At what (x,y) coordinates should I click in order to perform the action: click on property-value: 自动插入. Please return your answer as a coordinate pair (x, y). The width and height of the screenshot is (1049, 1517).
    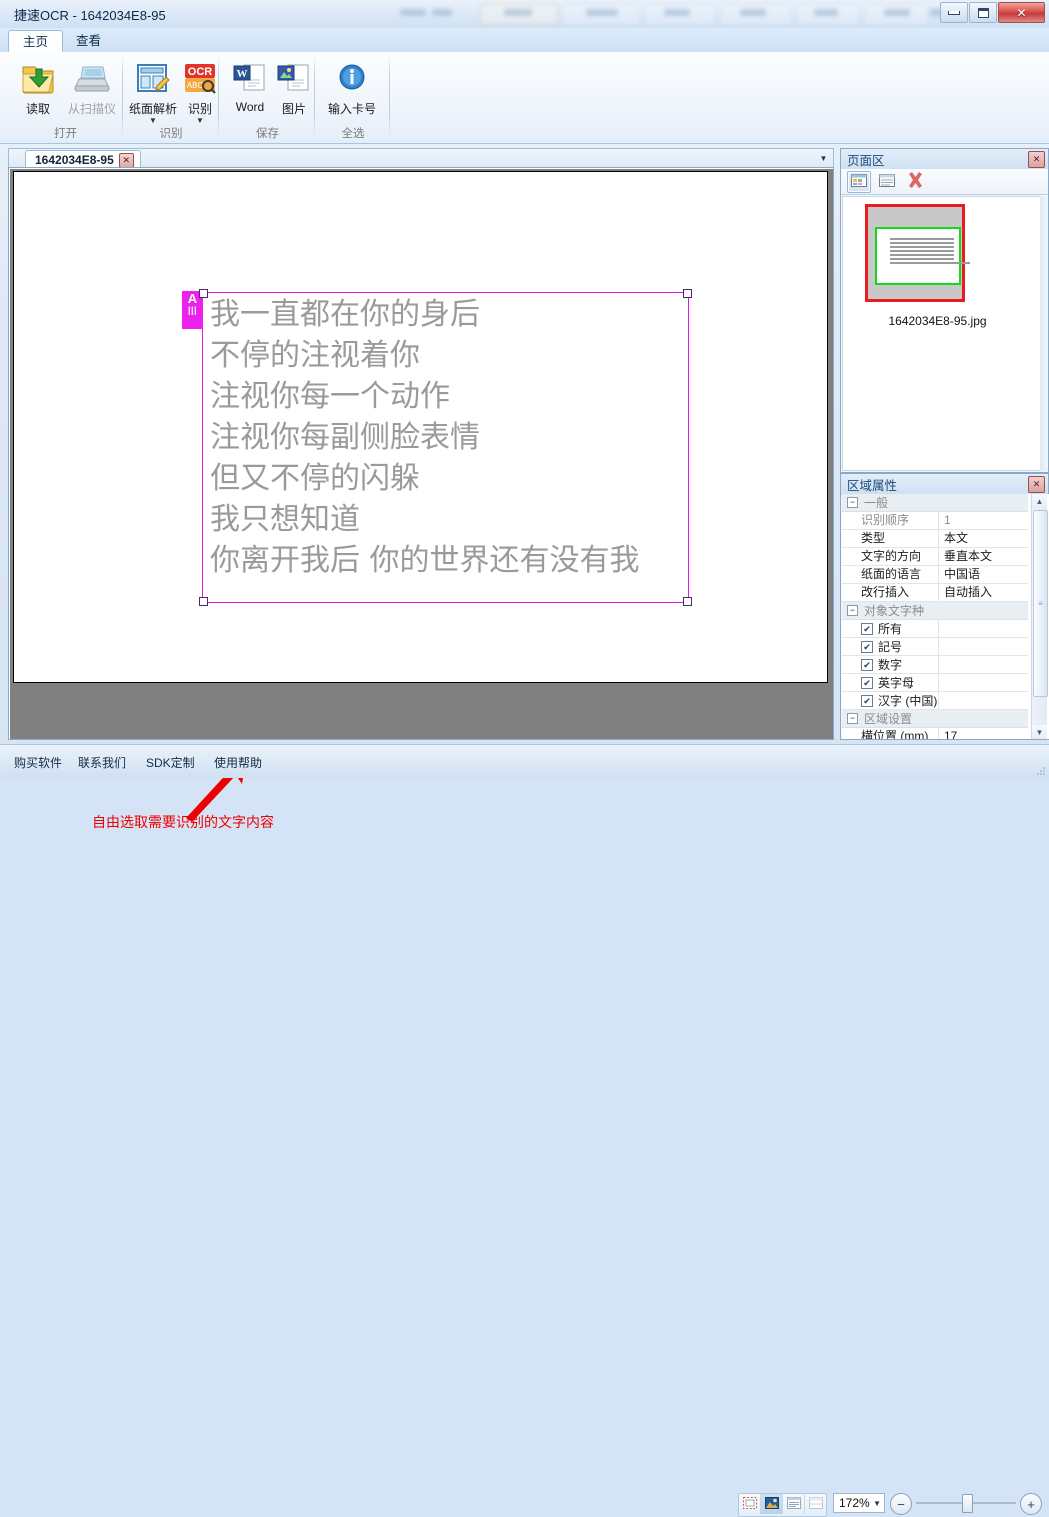
    Looking at the image, I should click on (983, 592).